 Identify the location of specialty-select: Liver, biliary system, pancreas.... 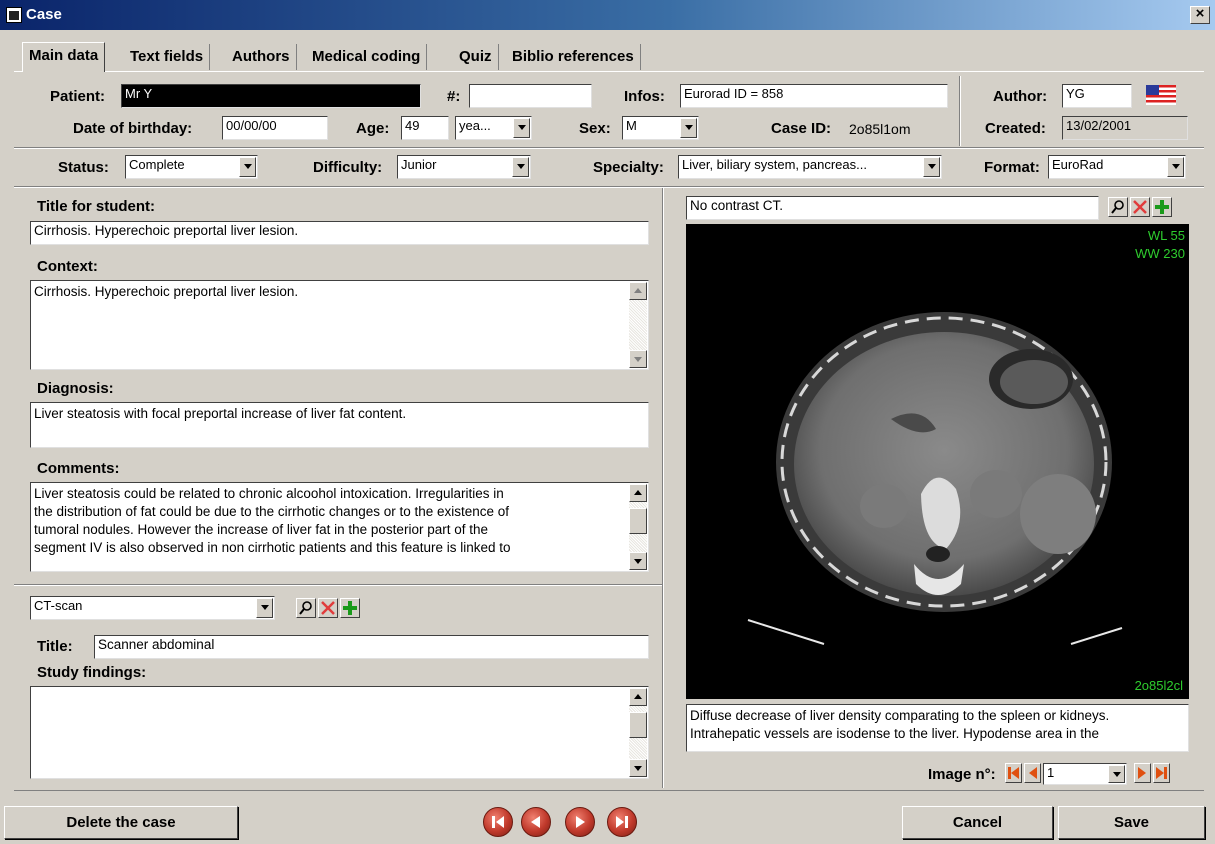
(810, 167).